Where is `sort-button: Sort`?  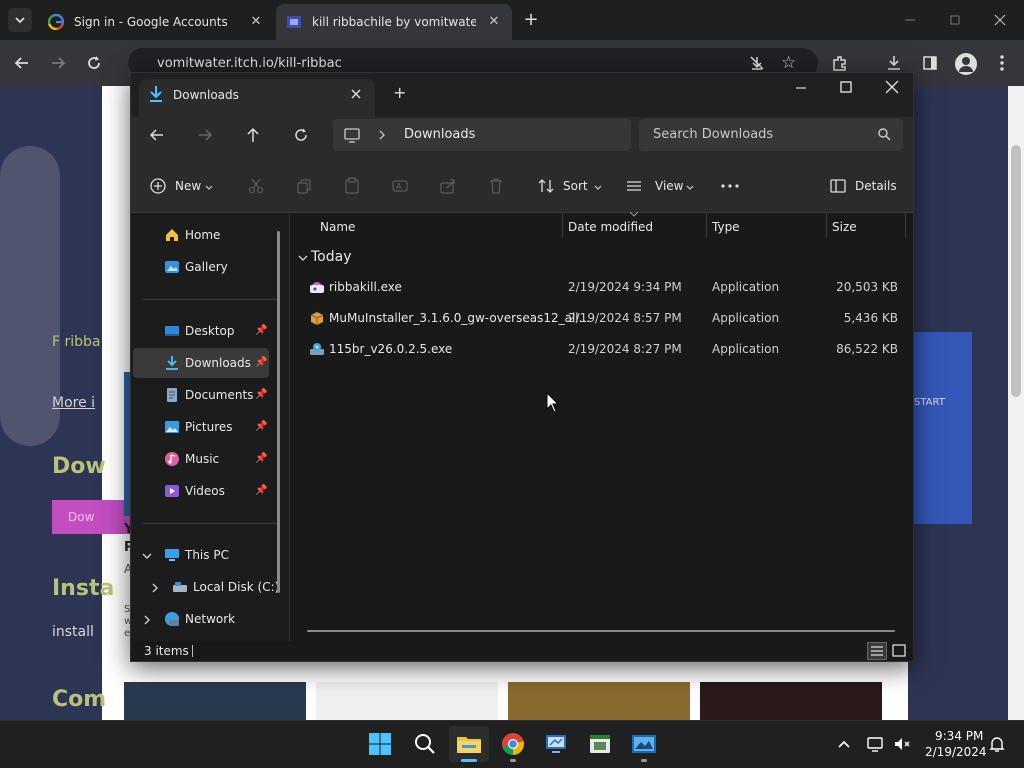
sort-button: Sort is located at coordinates (570, 186).